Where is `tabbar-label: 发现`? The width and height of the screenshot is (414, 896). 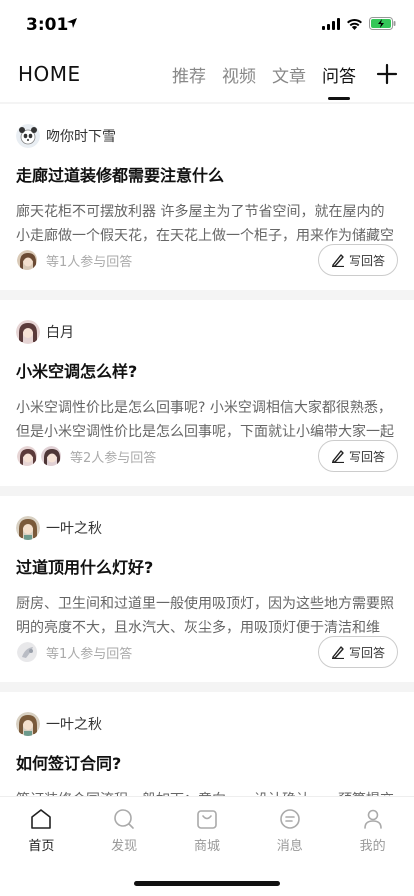
tabbar-label: 发现 is located at coordinates (124, 846).